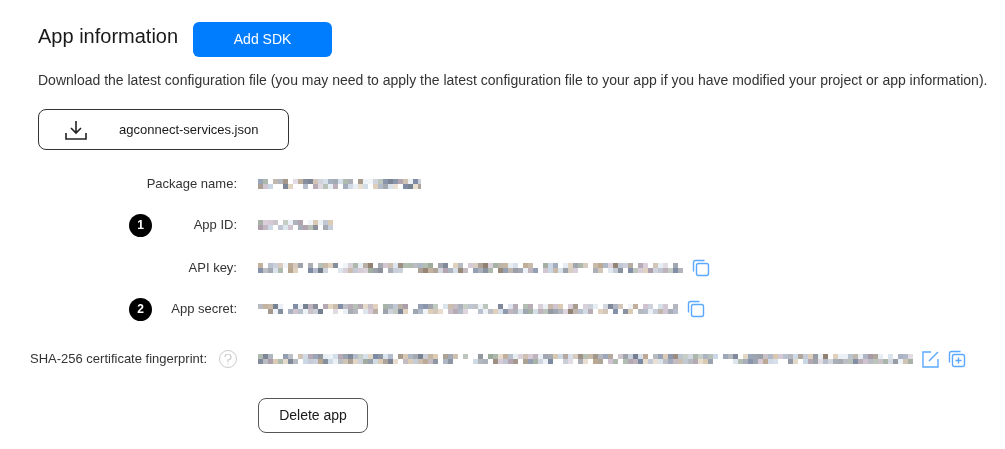  I want to click on download-icon, so click(76, 129).